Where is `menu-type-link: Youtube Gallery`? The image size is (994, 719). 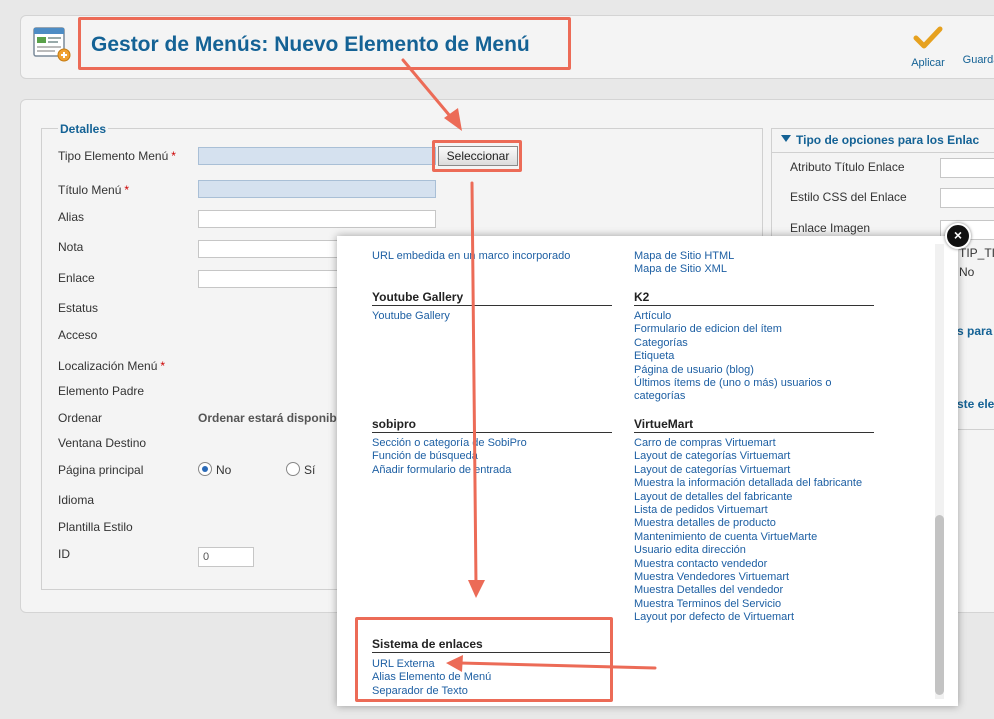
menu-type-link: Youtube Gallery is located at coordinates (492, 316).